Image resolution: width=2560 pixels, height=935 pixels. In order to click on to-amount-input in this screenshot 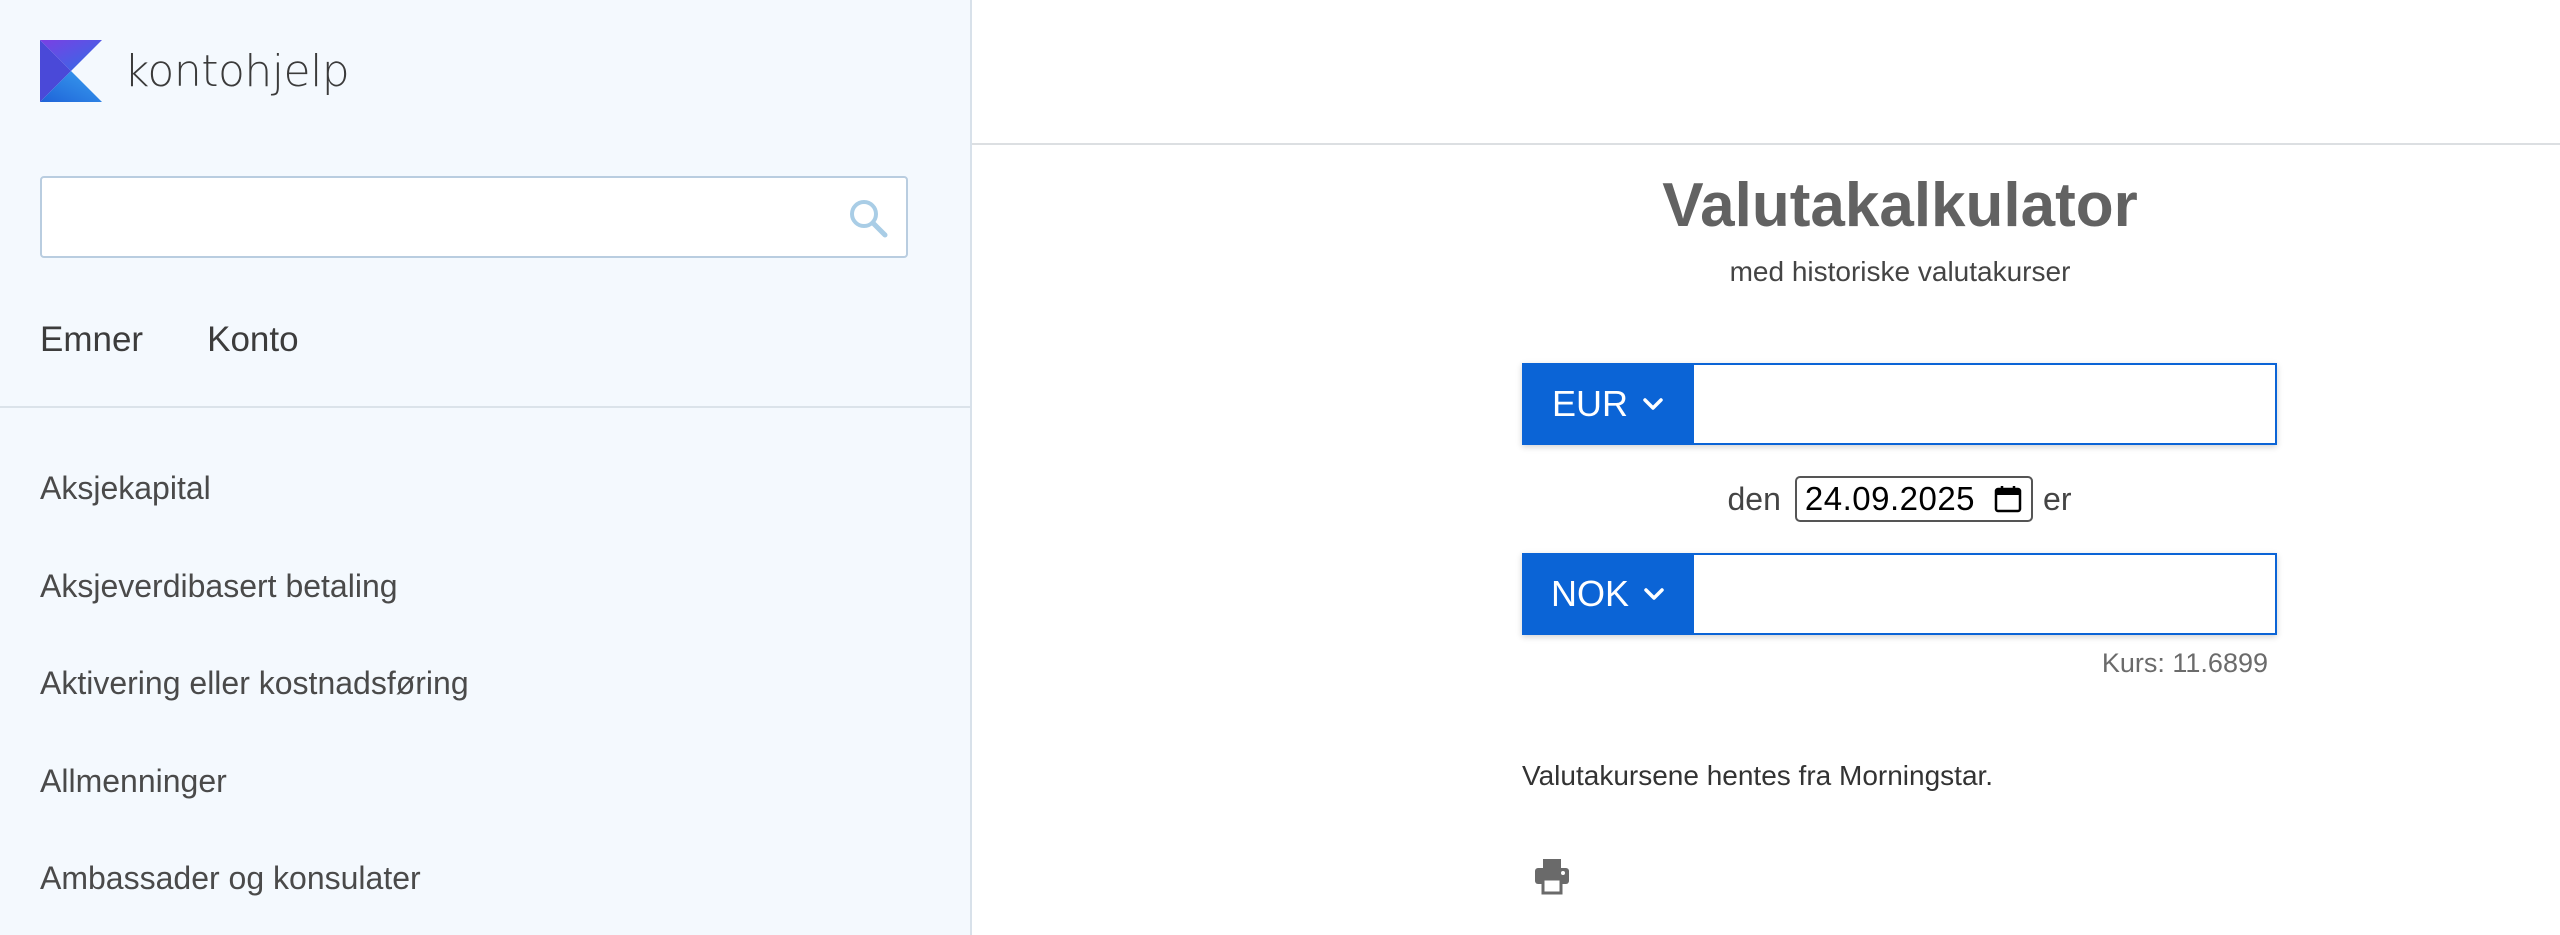, I will do `click(1984, 594)`.